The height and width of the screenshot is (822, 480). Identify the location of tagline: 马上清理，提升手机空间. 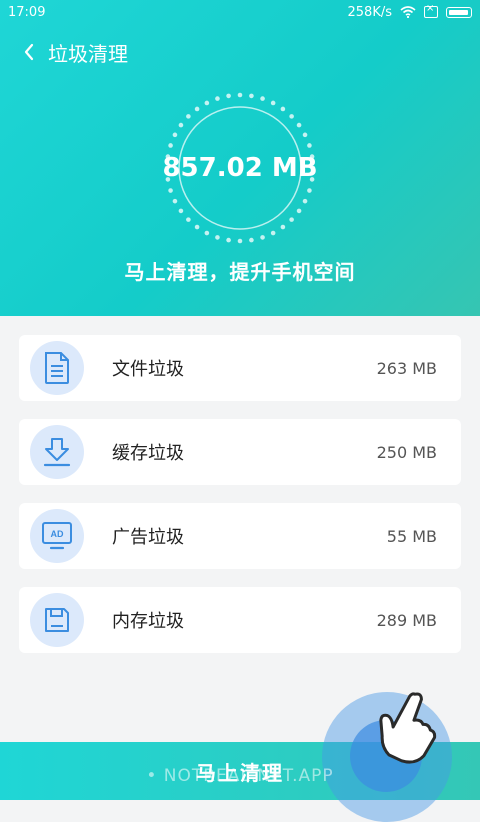
(240, 272).